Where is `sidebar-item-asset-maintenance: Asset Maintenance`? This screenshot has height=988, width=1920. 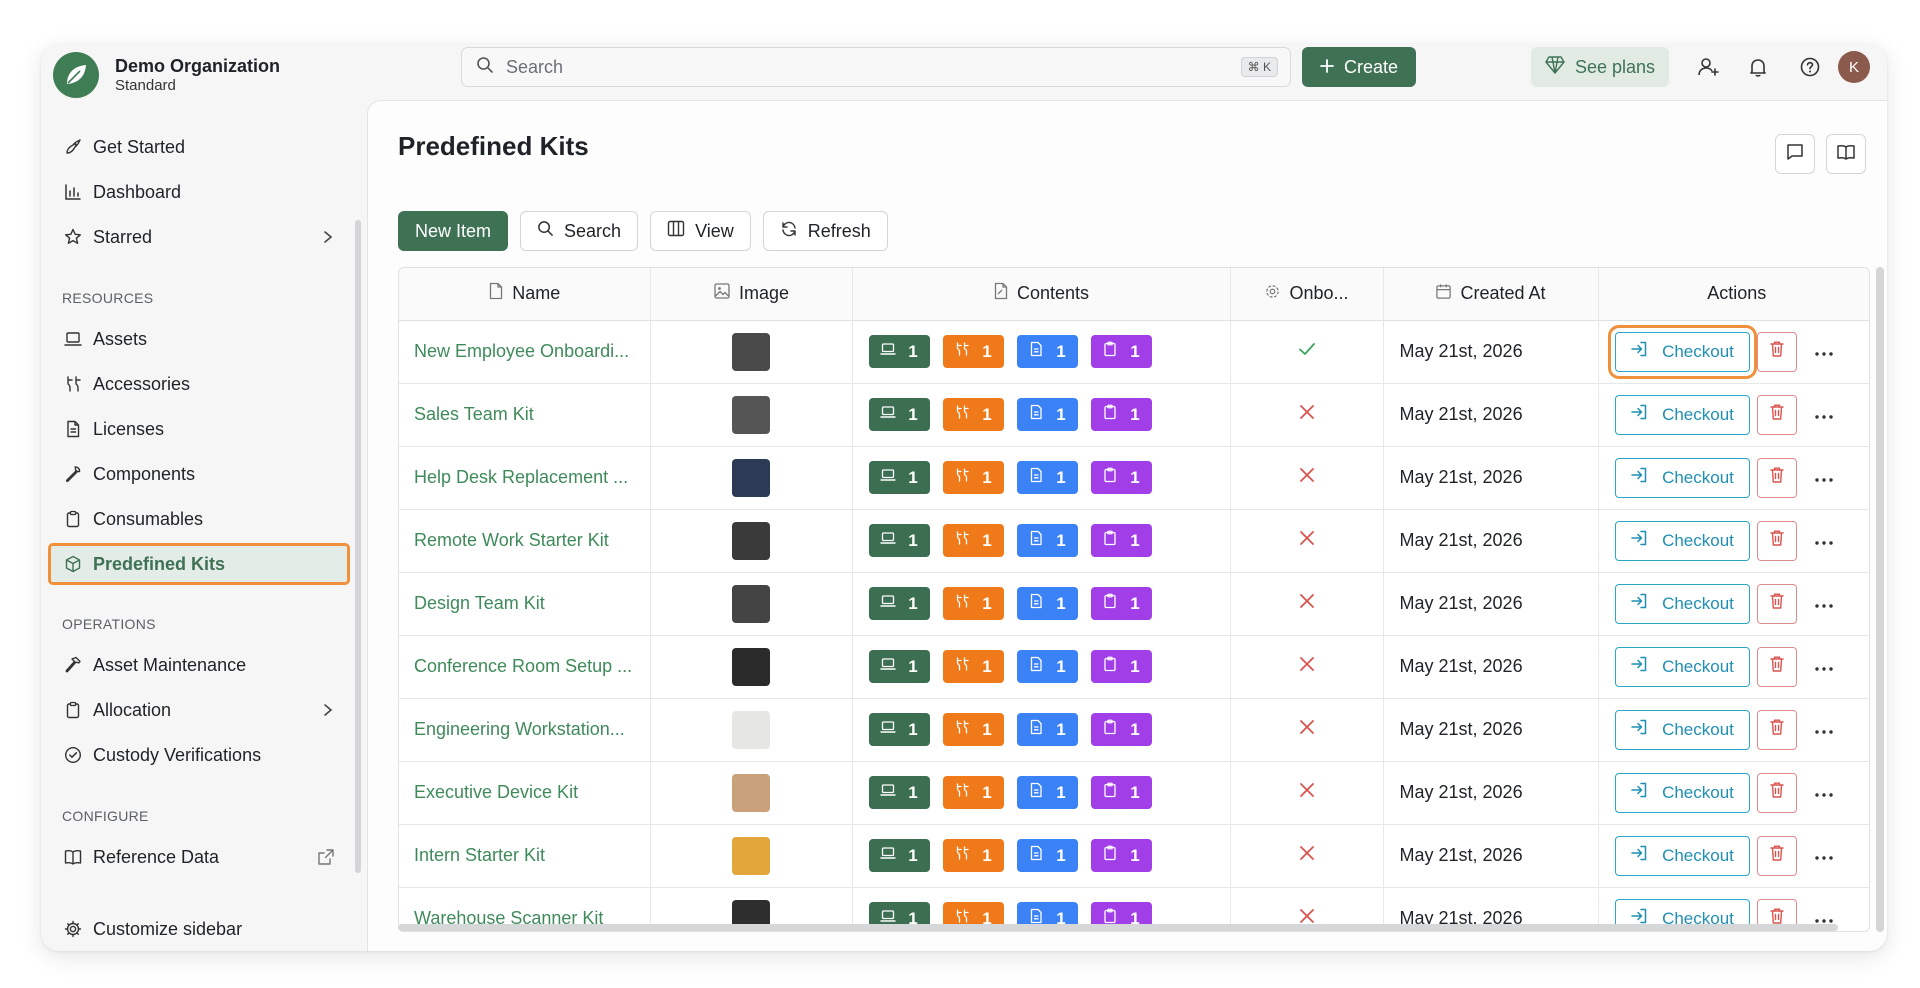
sidebar-item-asset-maintenance: Asset Maintenance is located at coordinates (199, 665).